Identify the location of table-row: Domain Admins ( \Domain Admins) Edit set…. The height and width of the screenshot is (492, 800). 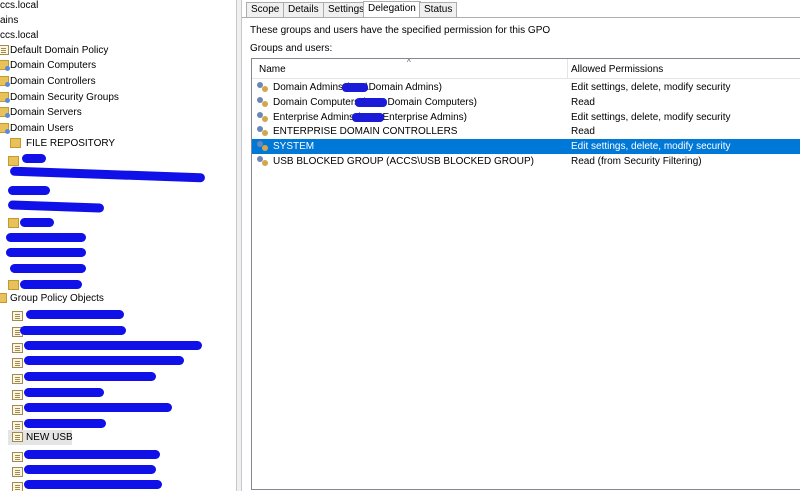
(526, 87).